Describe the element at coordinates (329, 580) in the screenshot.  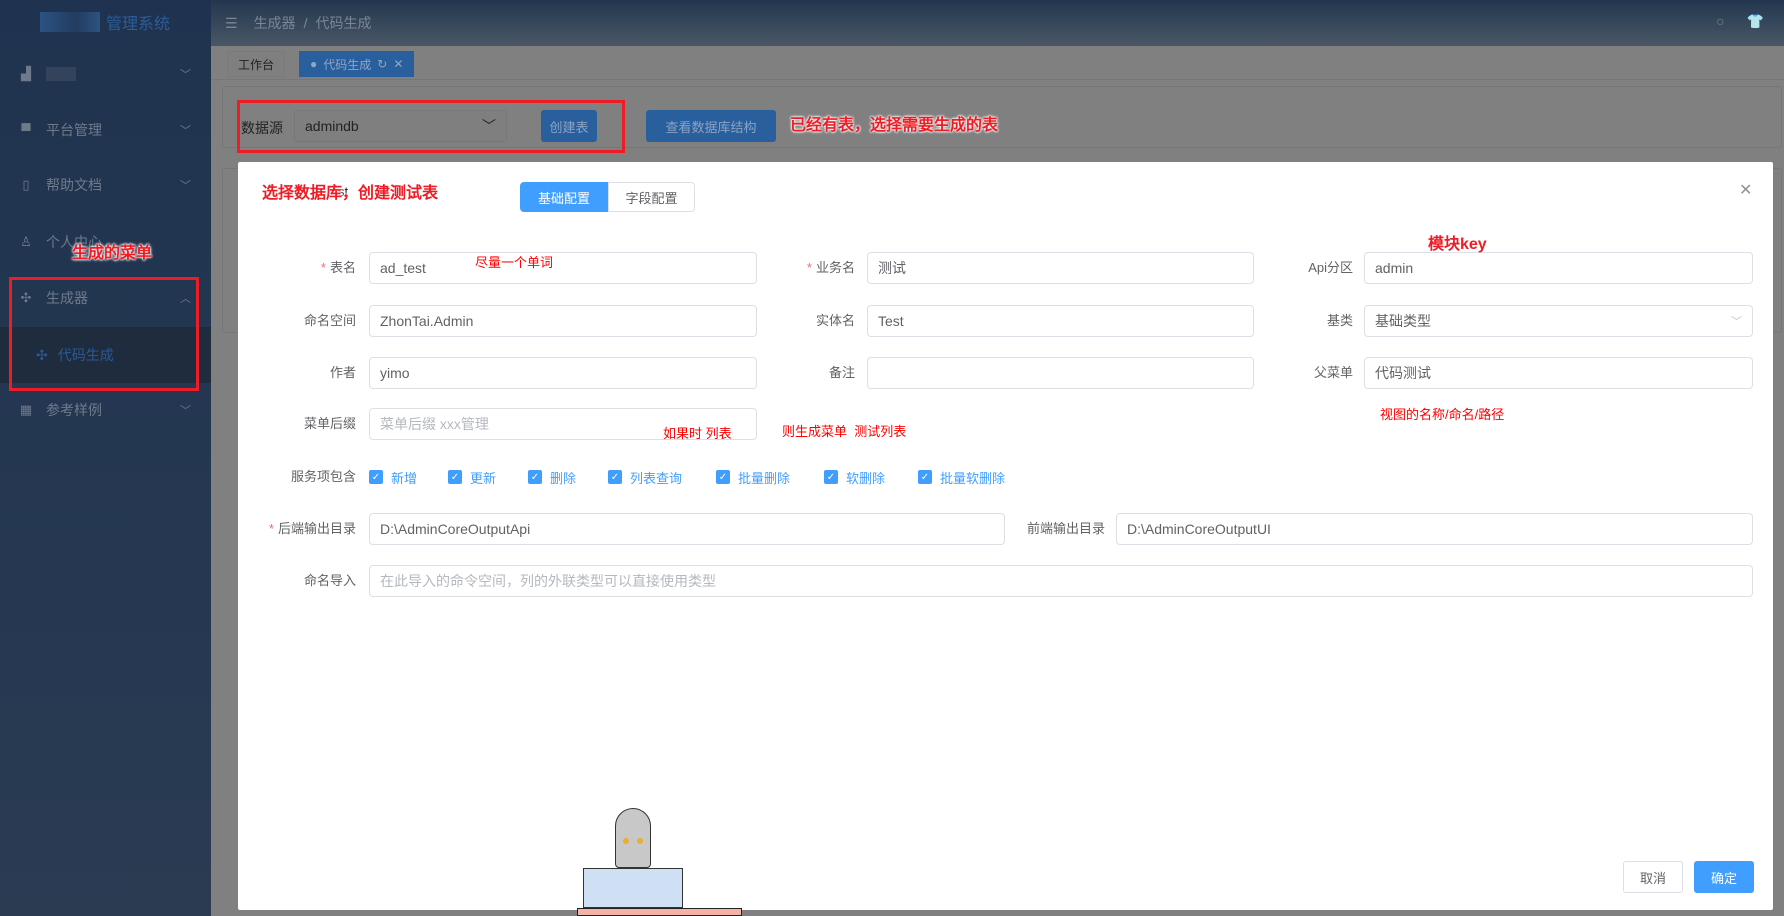
I see `usings-label: 命名导入` at that location.